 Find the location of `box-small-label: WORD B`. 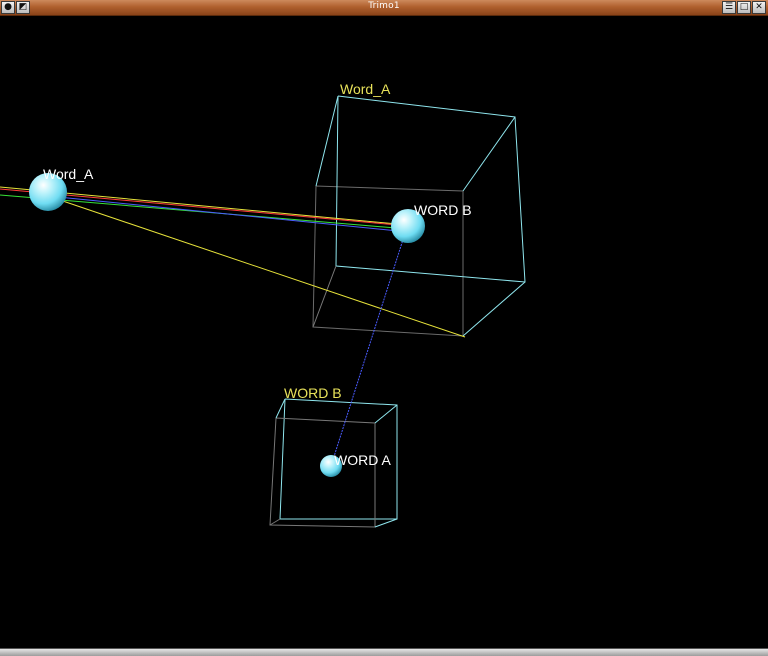

box-small-label: WORD B is located at coordinates (313, 393).